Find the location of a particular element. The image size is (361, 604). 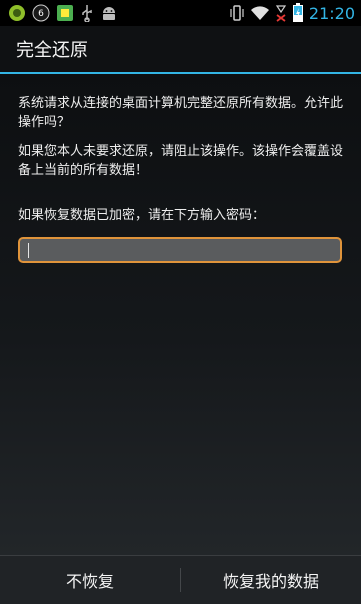

do-not-restore-button: 不恢复 is located at coordinates (90, 580).